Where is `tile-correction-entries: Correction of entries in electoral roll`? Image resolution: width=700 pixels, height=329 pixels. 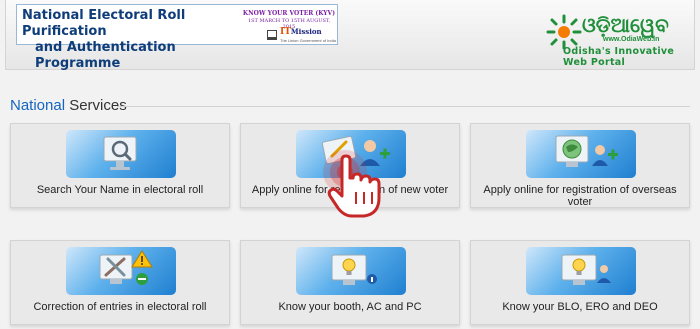
tile-correction-entries: Correction of entries in electoral roll is located at coordinates (120, 282).